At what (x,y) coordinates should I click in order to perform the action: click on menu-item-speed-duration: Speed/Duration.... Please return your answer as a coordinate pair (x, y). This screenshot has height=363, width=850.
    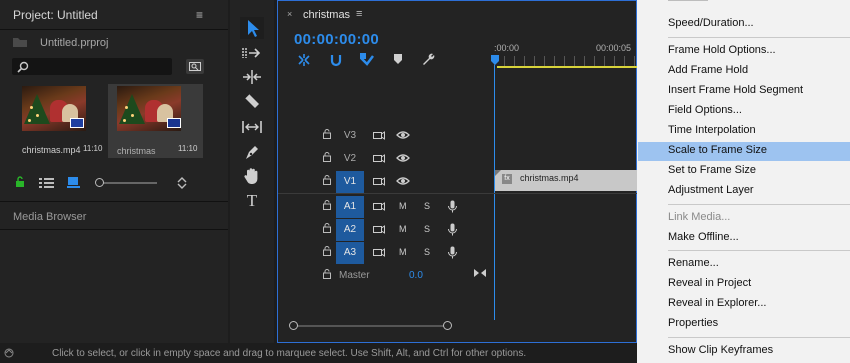
    Looking at the image, I should click on (711, 23).